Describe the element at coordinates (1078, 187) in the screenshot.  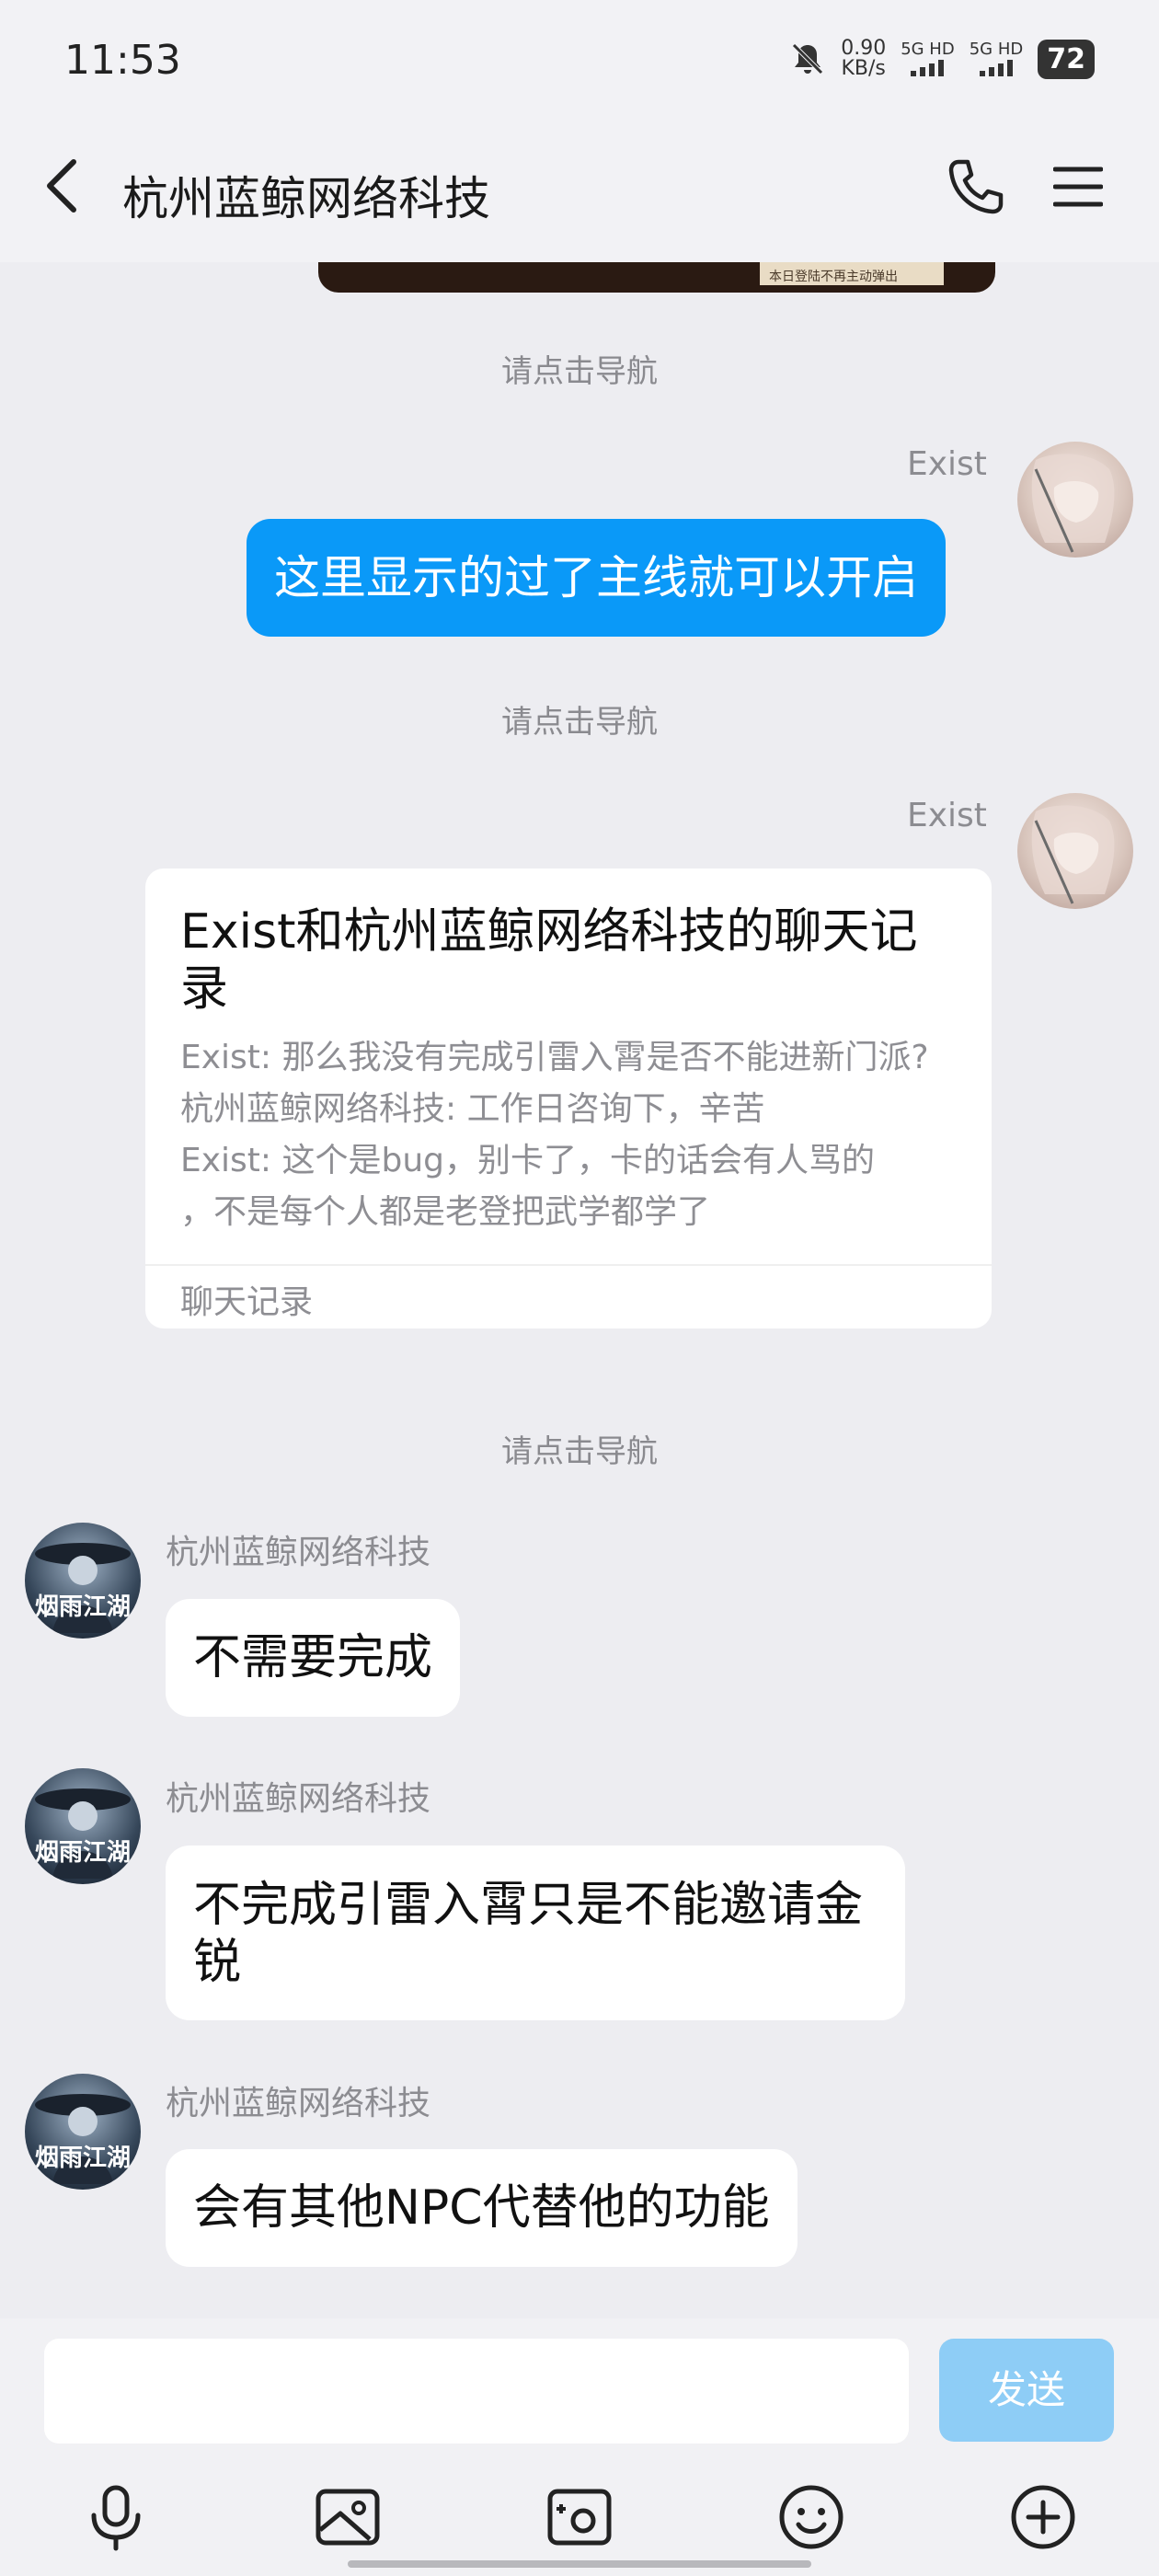
I see `menu-icon` at that location.